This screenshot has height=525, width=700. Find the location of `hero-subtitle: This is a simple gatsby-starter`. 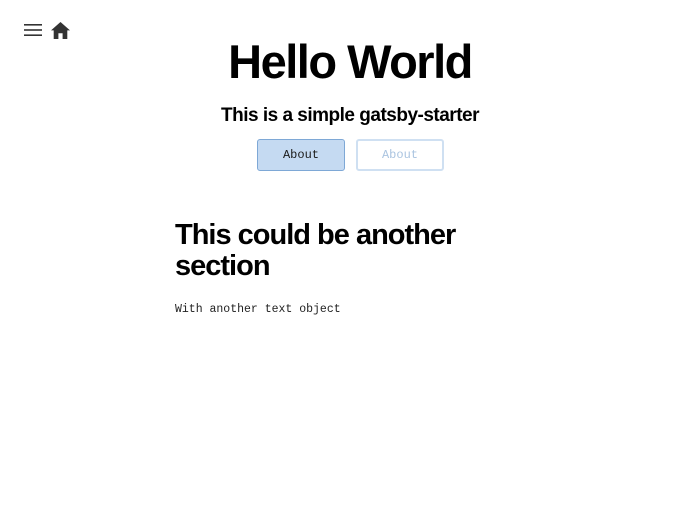

hero-subtitle: This is a simple gatsby-starter is located at coordinates (350, 115).